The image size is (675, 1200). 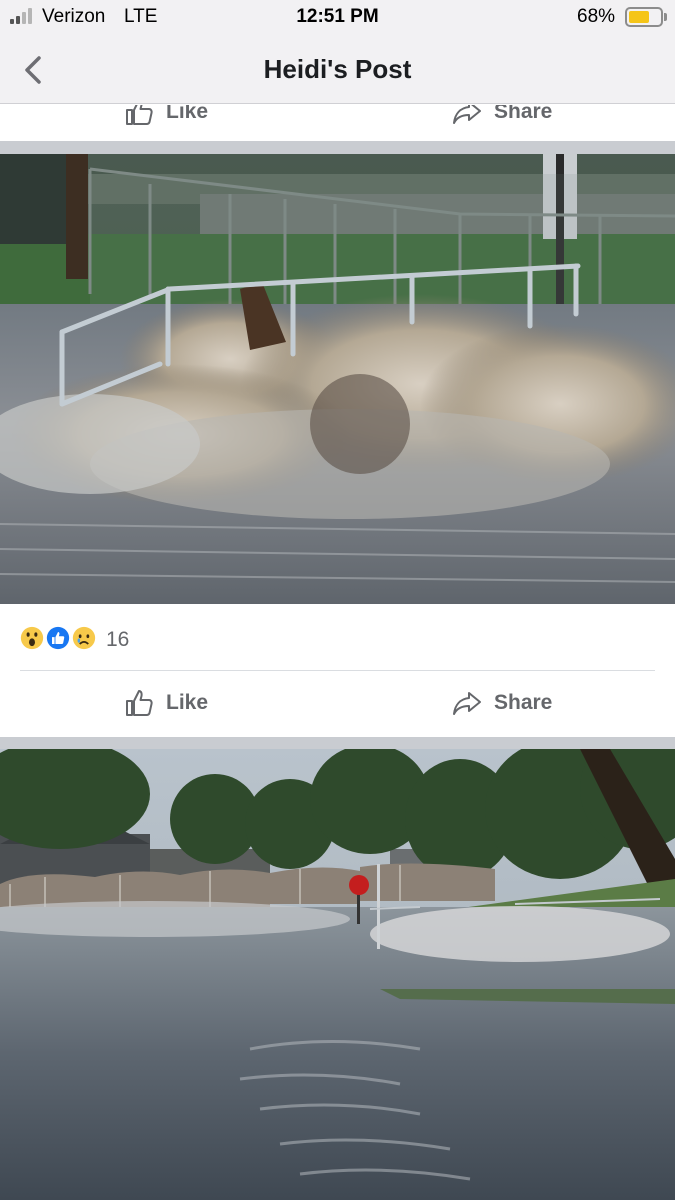 What do you see at coordinates (32, 638) in the screenshot?
I see `wow-reaction-icon` at bounding box center [32, 638].